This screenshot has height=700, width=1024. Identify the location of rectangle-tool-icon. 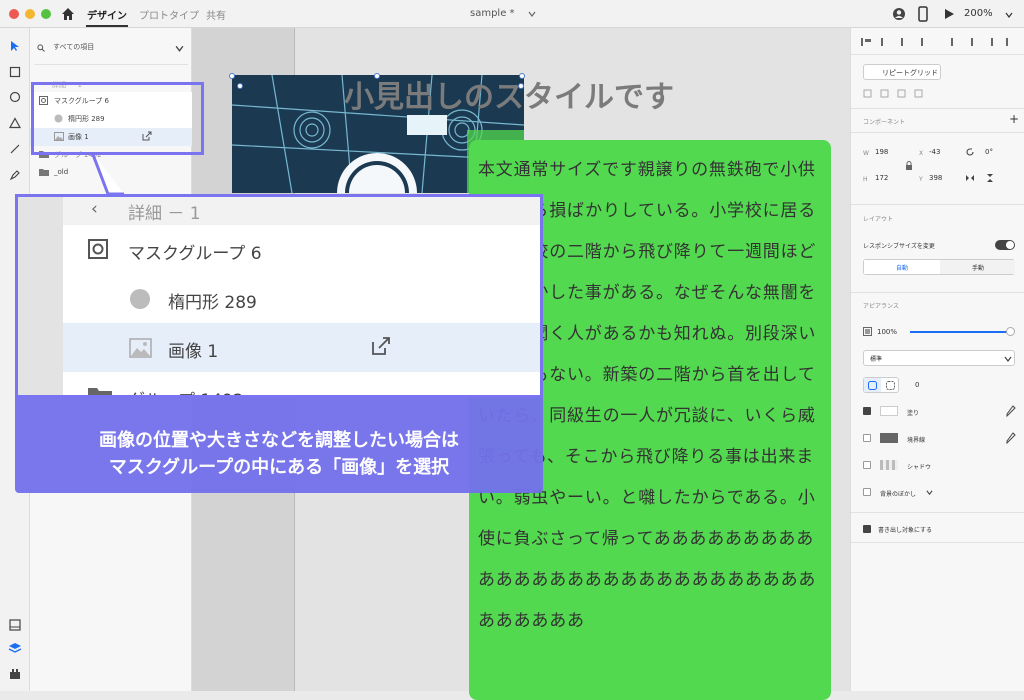
(15, 72).